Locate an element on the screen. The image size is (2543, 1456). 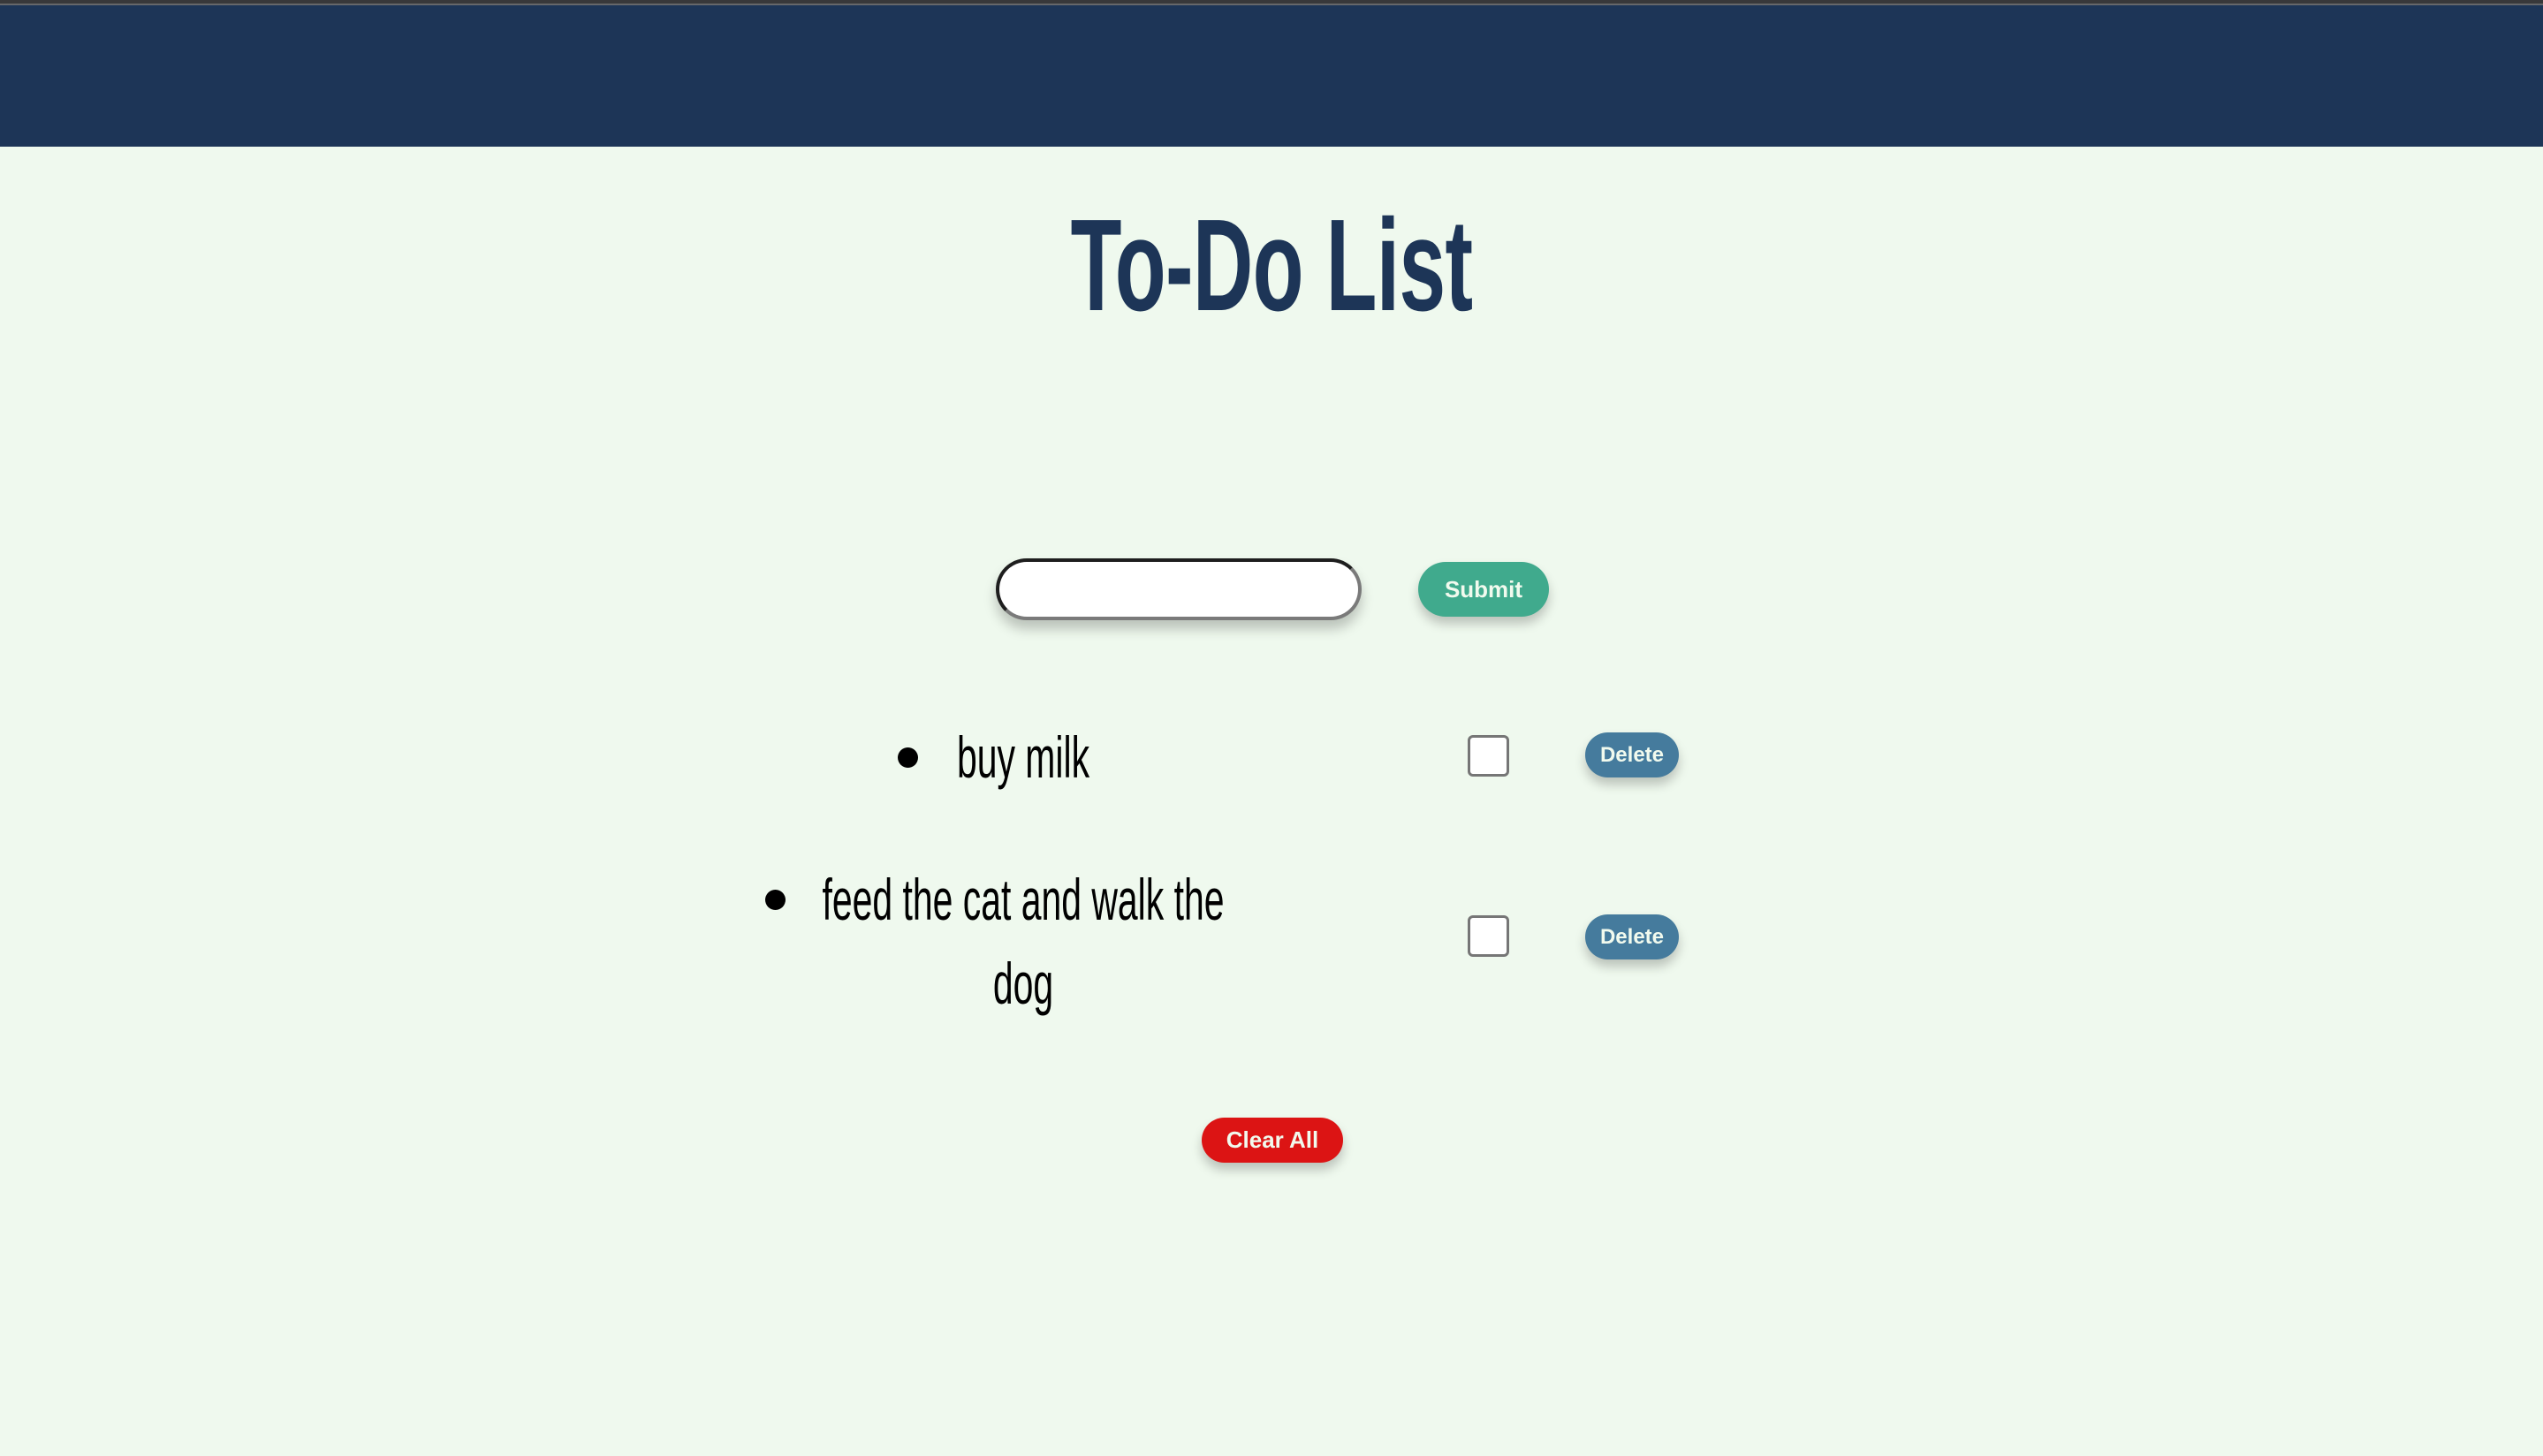
clear-all-button: Clear All is located at coordinates (1272, 1140).